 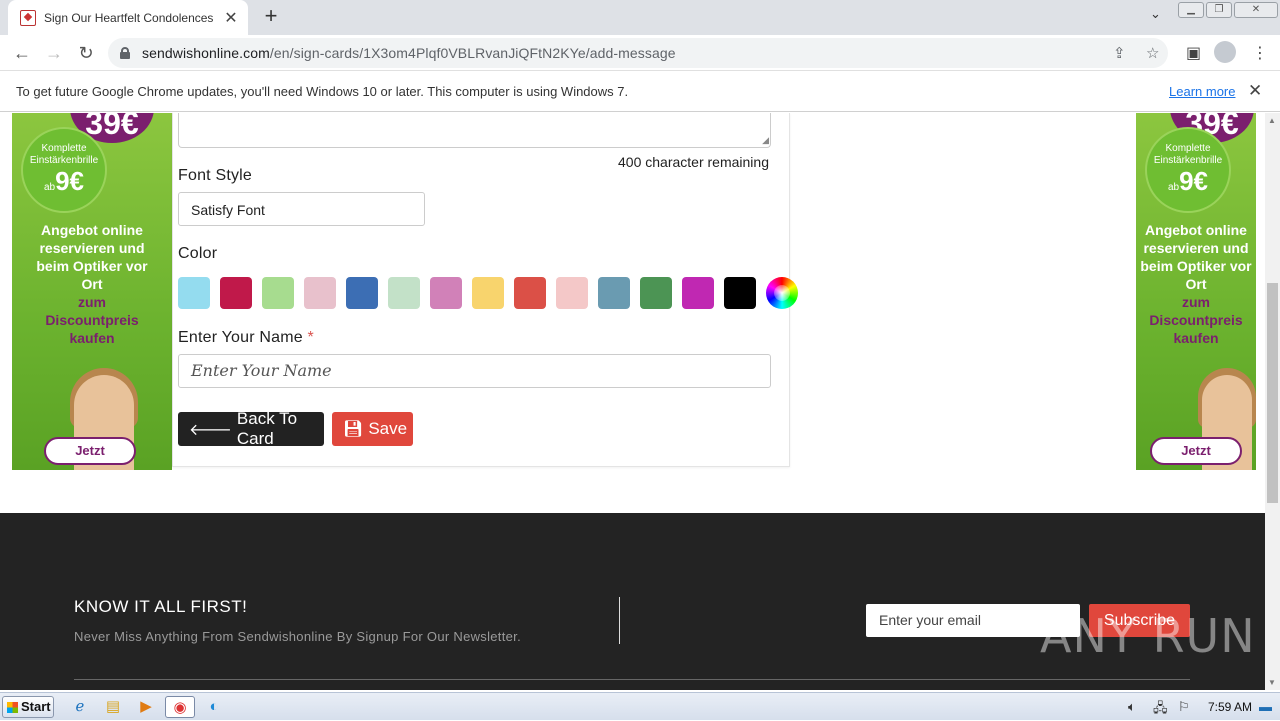 I want to click on taskbar-clock: 7:59 AM, so click(x=1230, y=707).